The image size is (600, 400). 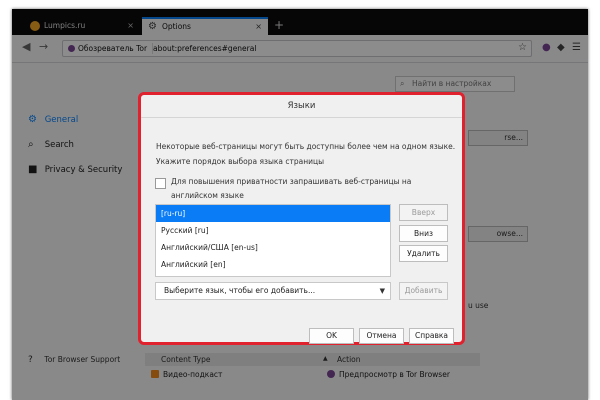 What do you see at coordinates (331, 336) in the screenshot?
I see `ok-button: OK` at bounding box center [331, 336].